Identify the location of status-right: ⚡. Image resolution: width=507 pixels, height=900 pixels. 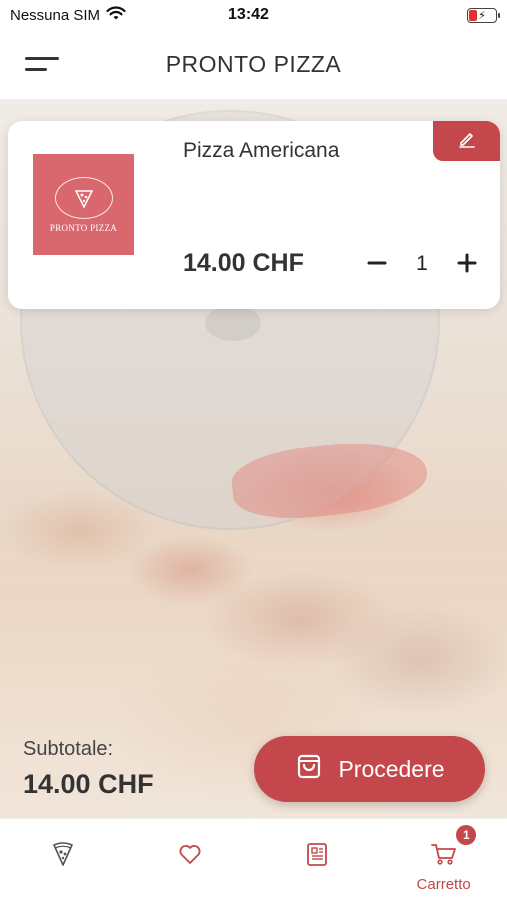
(413, 15).